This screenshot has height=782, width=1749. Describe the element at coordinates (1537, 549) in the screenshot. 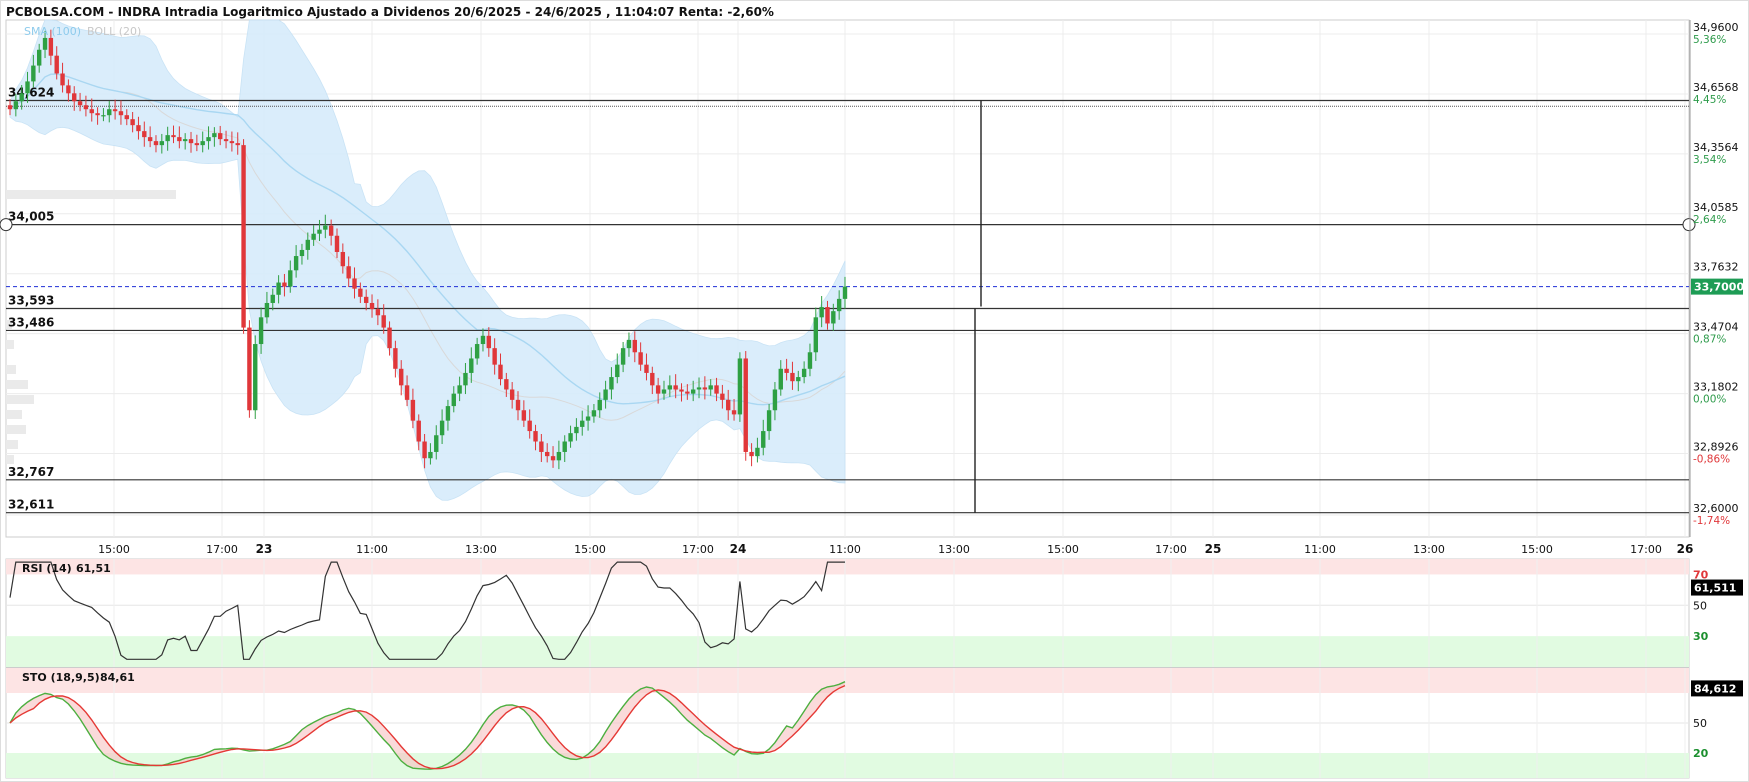

I see `time-tick: 15:00` at that location.